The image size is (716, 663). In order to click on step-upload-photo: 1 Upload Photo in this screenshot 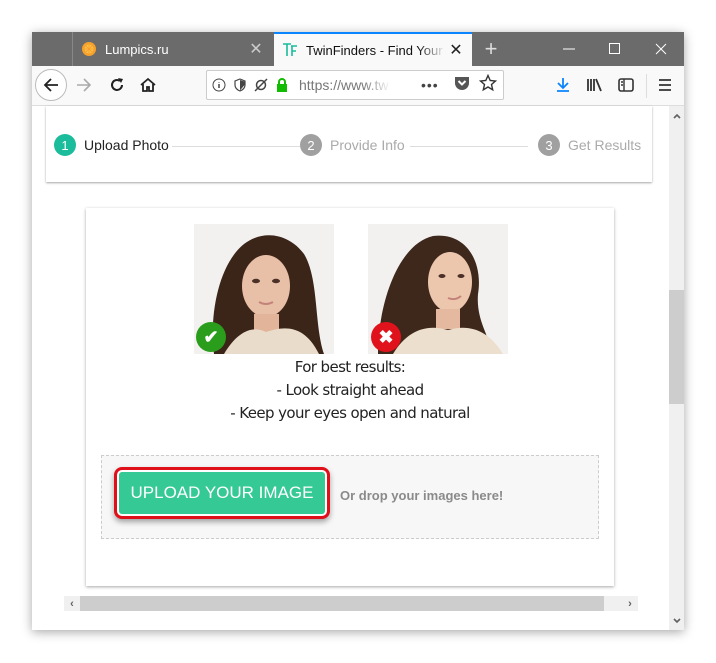, I will do `click(111, 145)`.